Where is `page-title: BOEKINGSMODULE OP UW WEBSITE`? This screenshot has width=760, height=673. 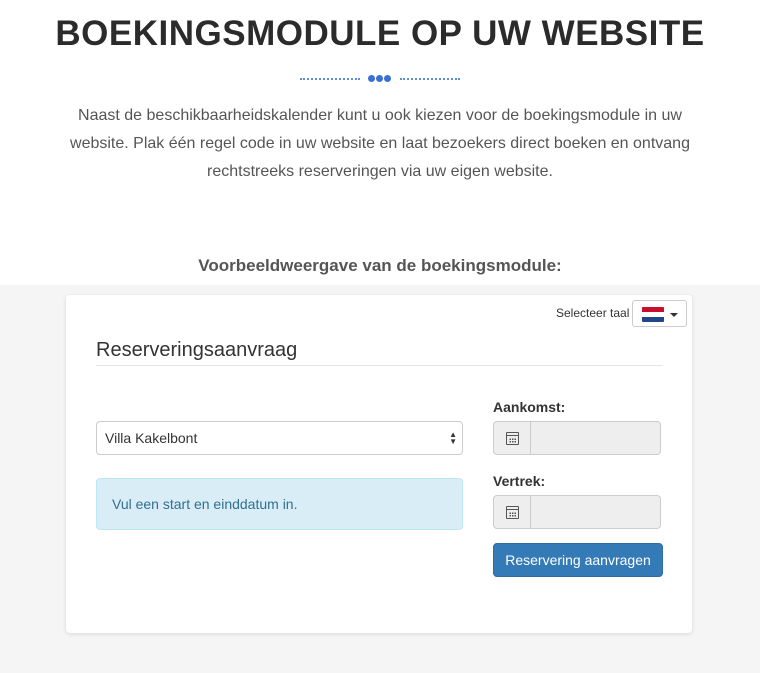
page-title: BOEKINGSMODULE OP UW WEBSITE is located at coordinates (380, 33).